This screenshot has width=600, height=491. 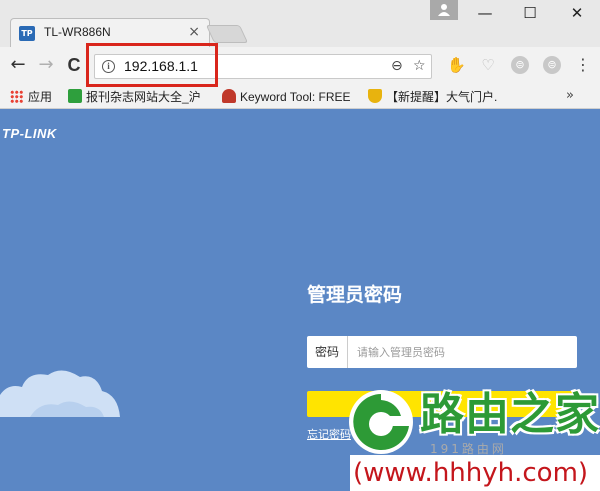 I want to click on tab-close-icon: ×, so click(x=194, y=32).